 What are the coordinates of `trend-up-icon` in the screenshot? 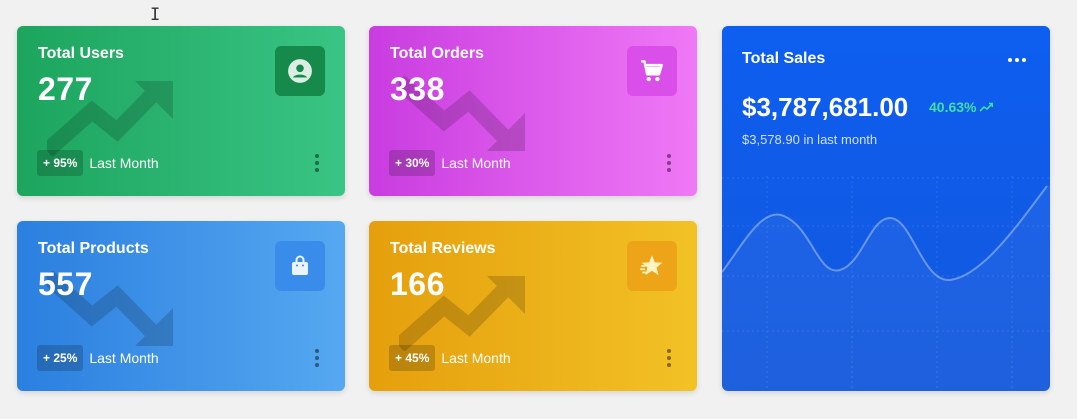 It's located at (986, 107).